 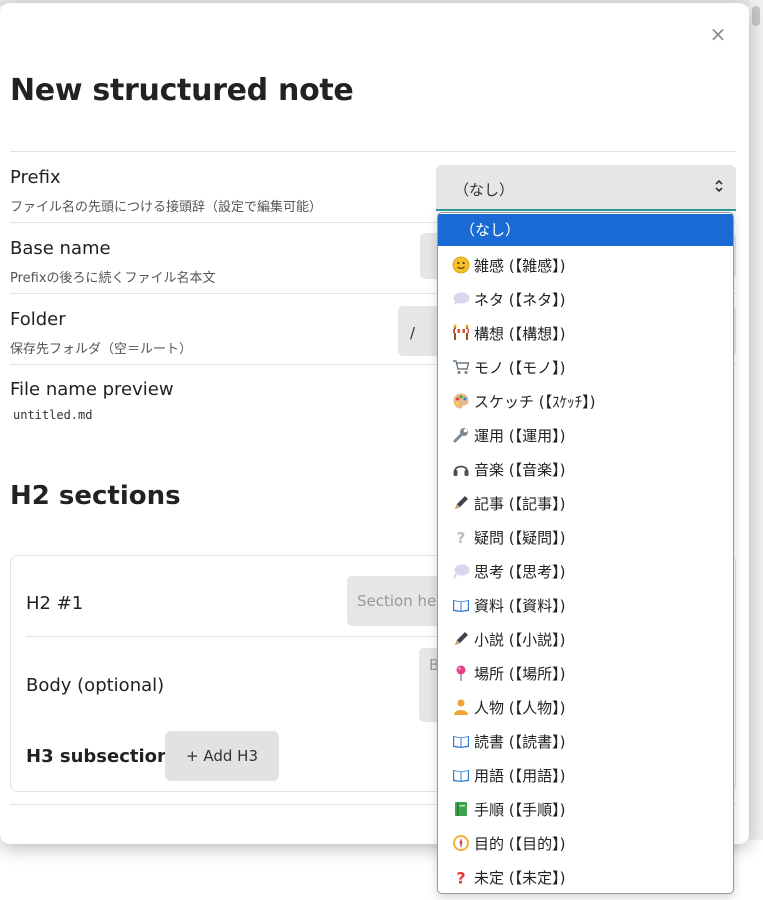 I want to click on dropdown-option: ? 未定 (【未定】), so click(x=585, y=877).